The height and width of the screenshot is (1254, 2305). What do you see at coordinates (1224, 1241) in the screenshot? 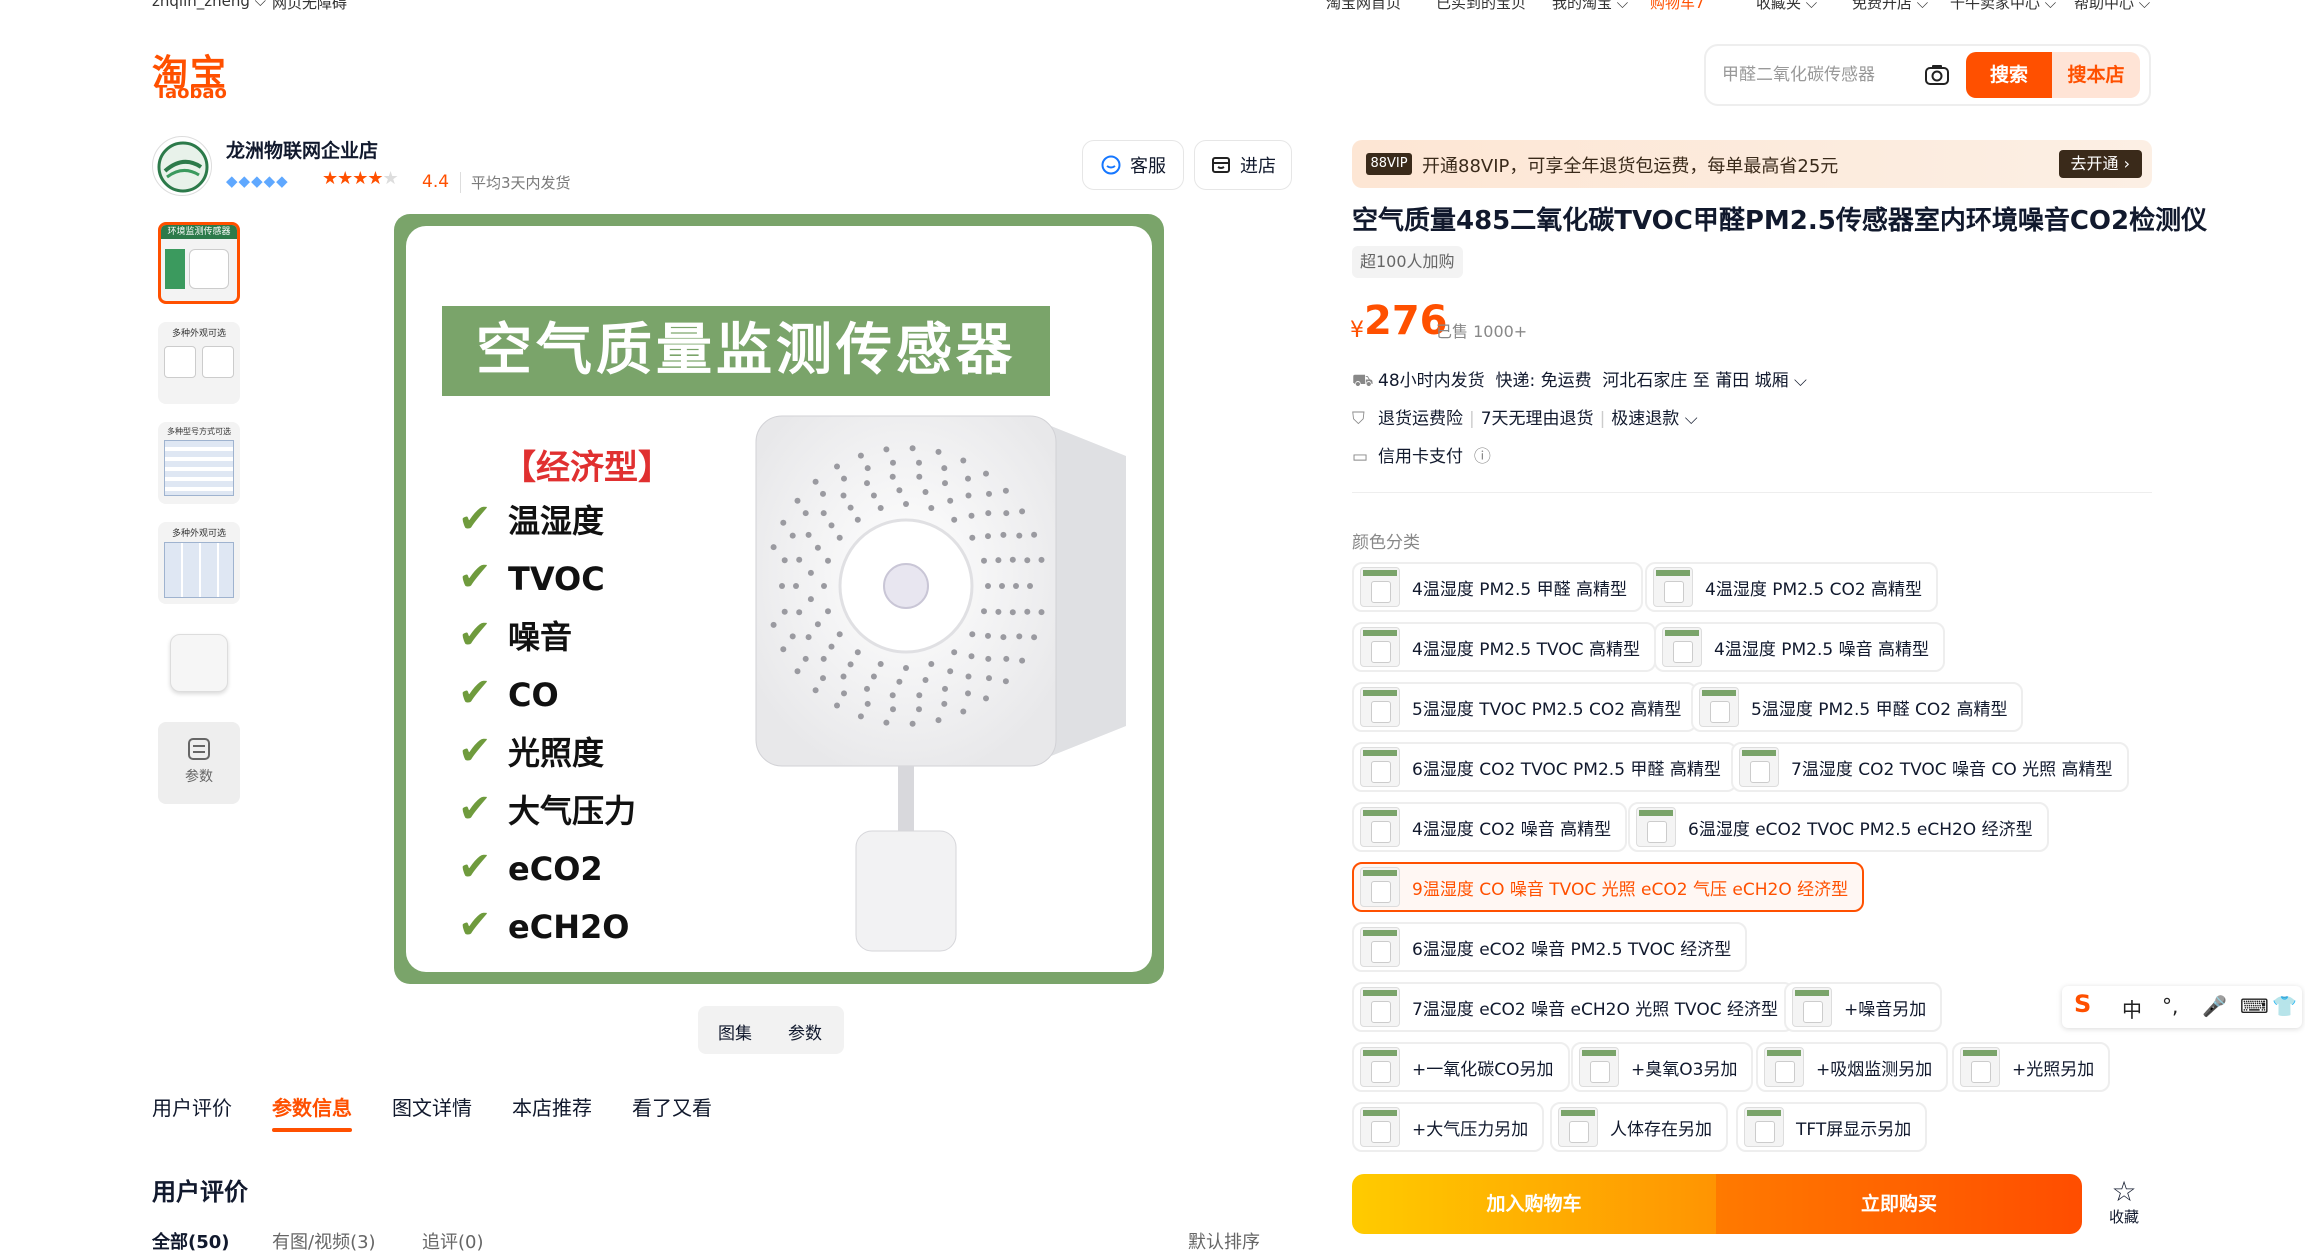
I see `sort-select: 默认排序` at bounding box center [1224, 1241].